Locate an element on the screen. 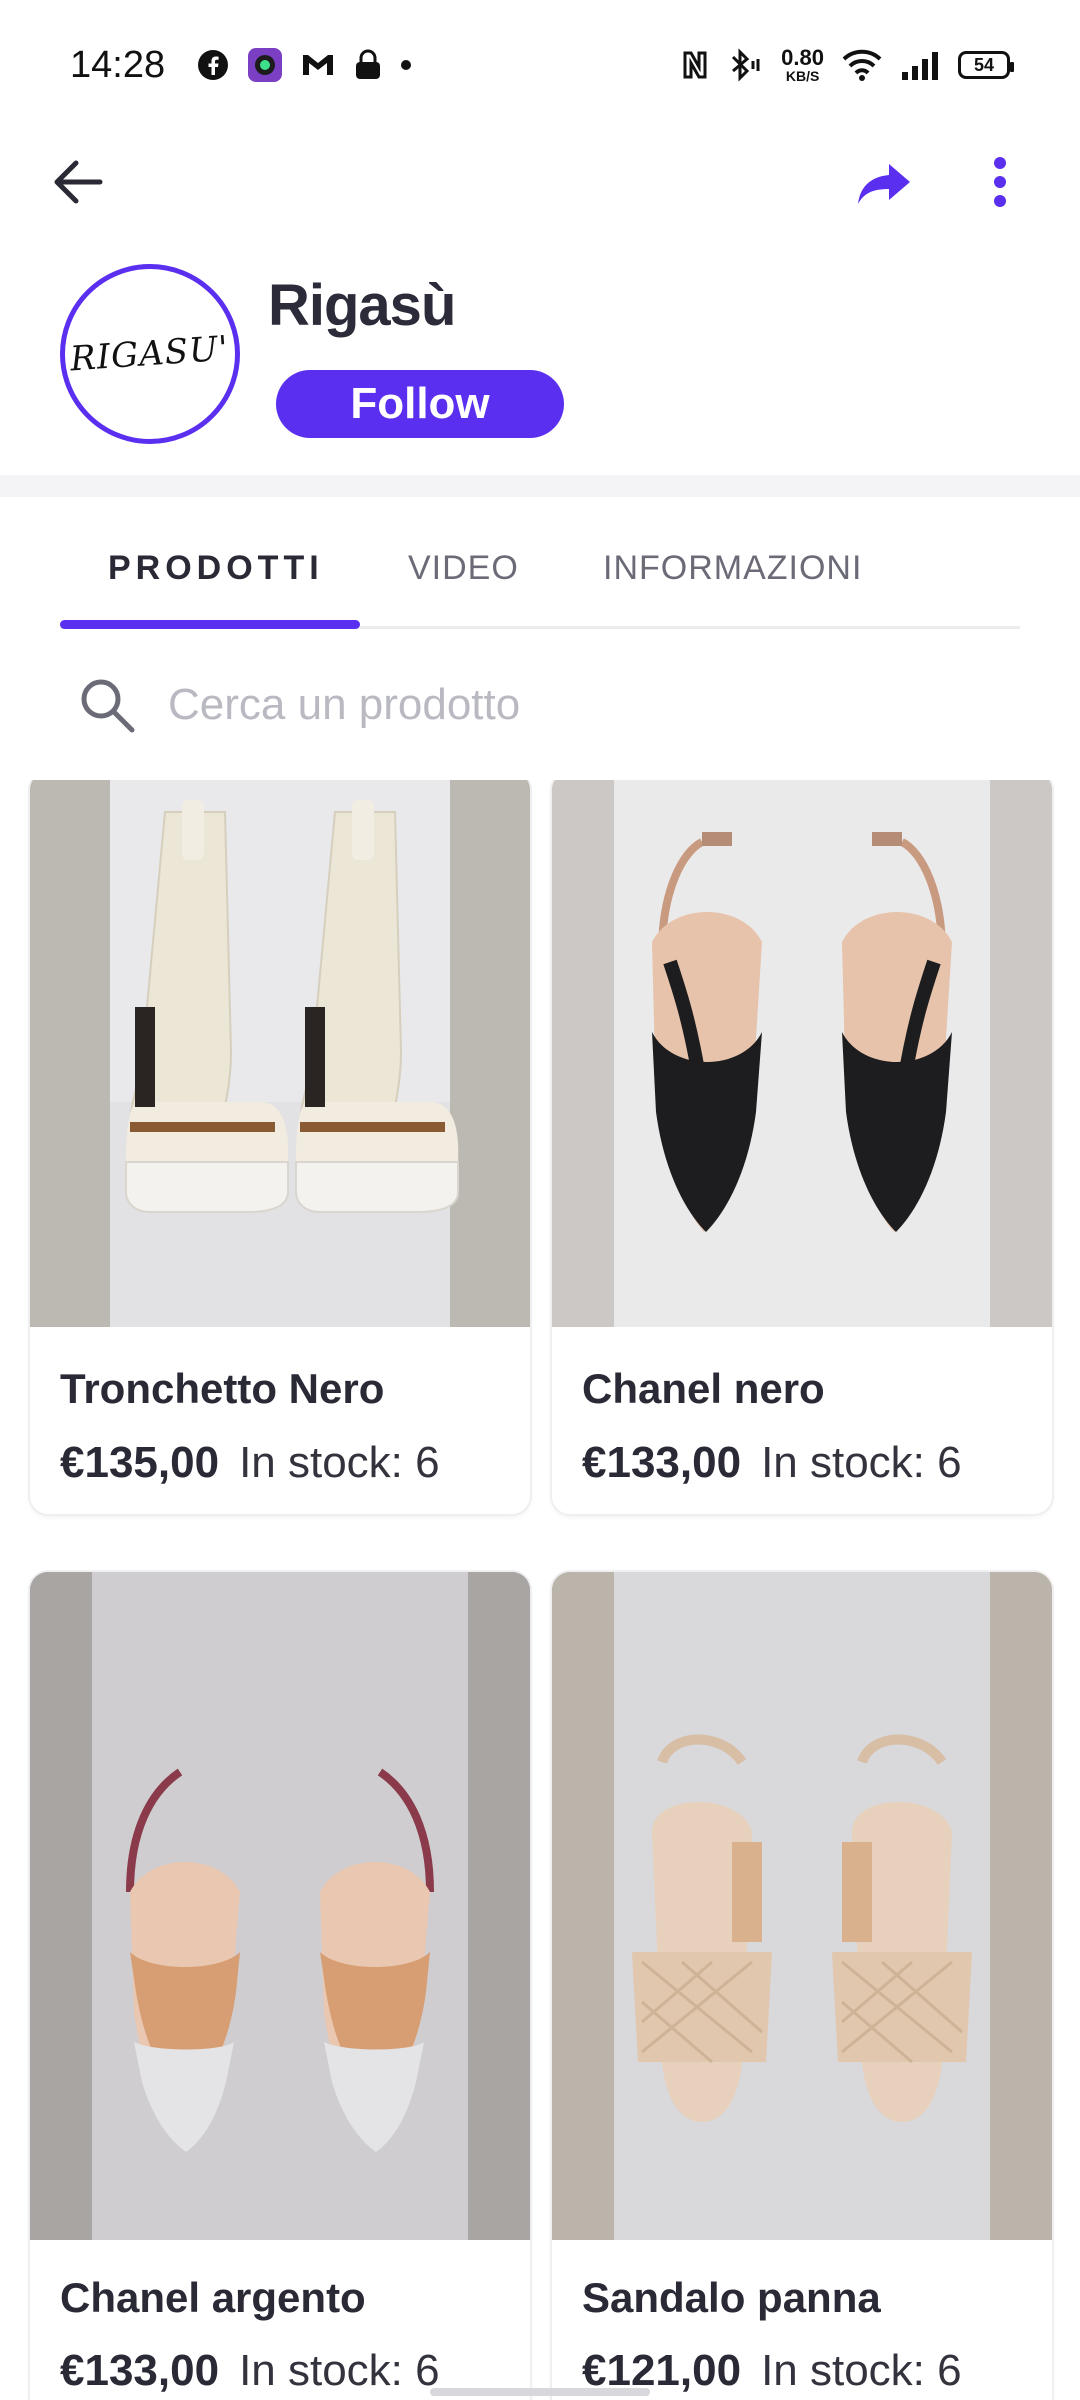  wifi-icon is located at coordinates (862, 65).